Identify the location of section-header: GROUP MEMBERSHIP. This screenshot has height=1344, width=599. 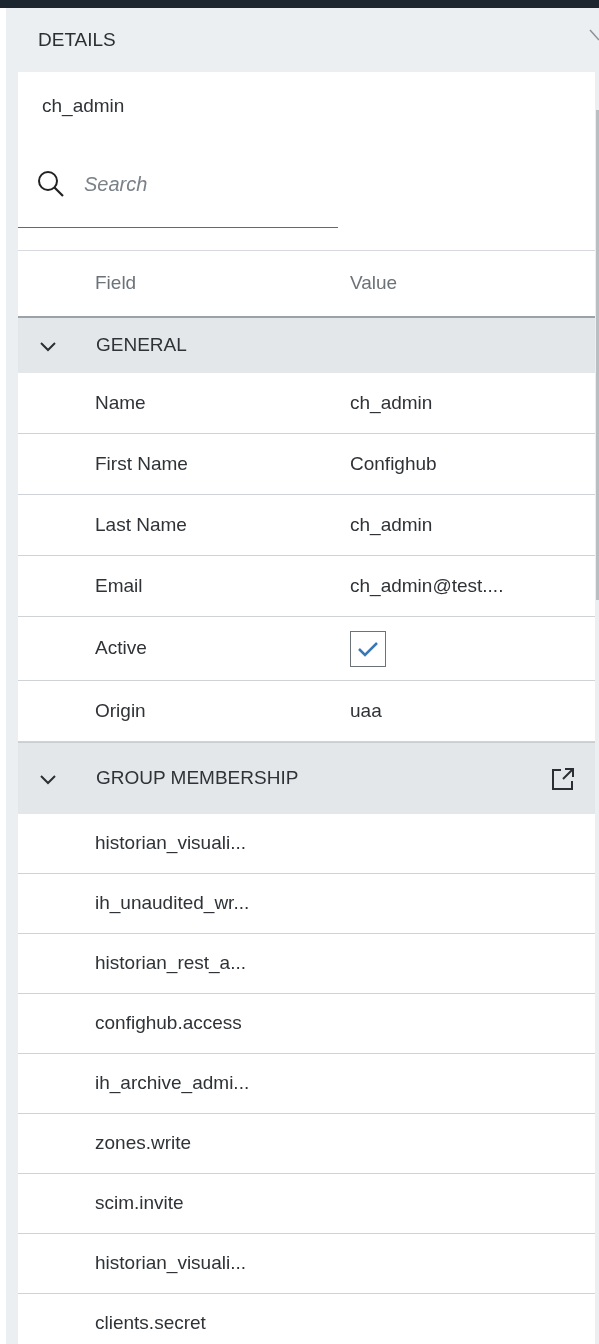
(306, 778).